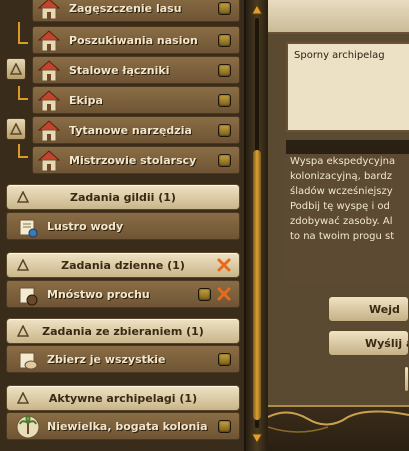 This screenshot has height=451, width=409. What do you see at coordinates (136, 100) in the screenshot?
I see `quest-row: Ekipa` at bounding box center [136, 100].